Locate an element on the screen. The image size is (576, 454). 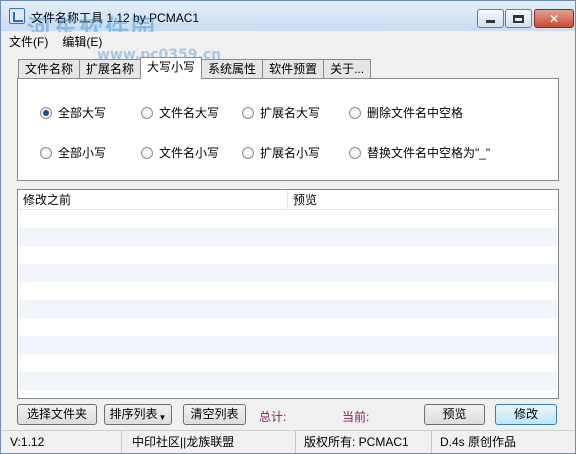
option-extension-upper: 扩展名大写 is located at coordinates (281, 112).